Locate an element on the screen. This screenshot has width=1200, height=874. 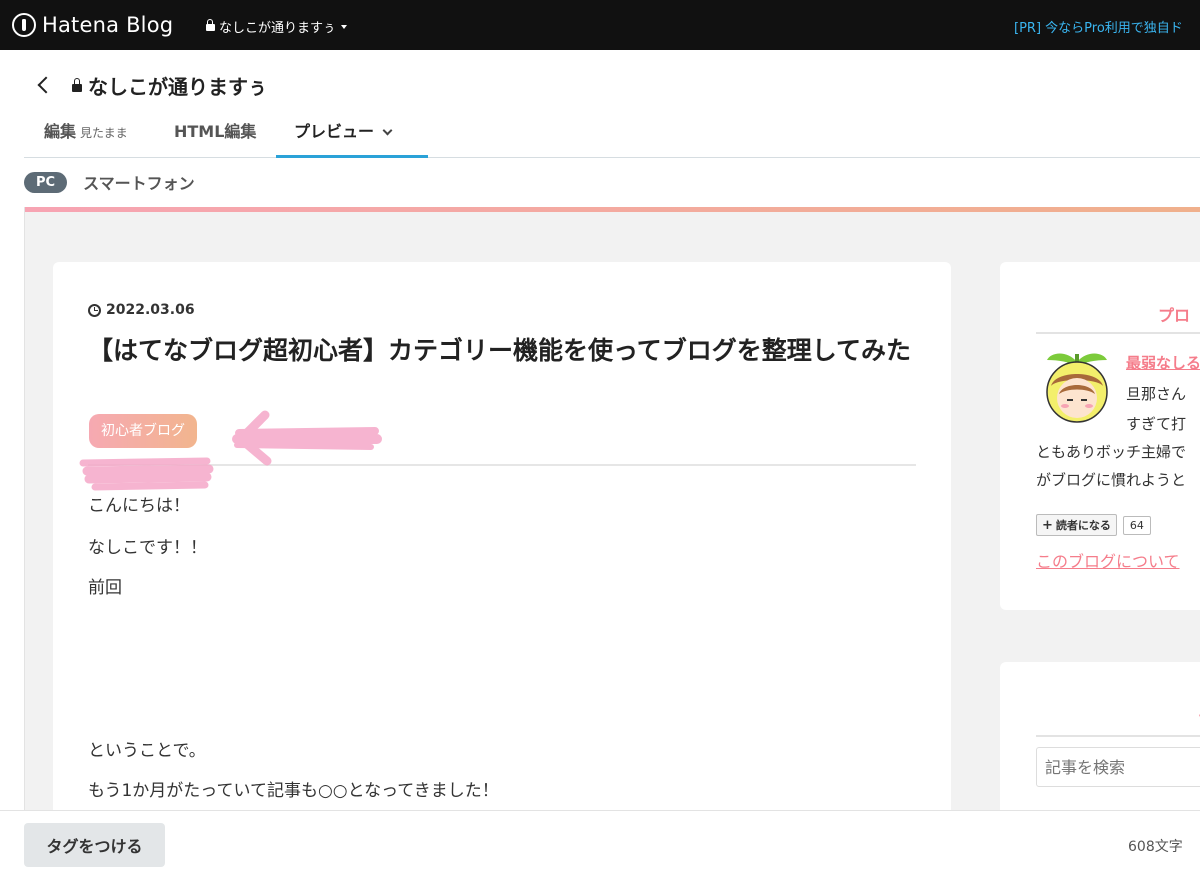
profile-name-link: 最弱なしる is located at coordinates (1163, 362).